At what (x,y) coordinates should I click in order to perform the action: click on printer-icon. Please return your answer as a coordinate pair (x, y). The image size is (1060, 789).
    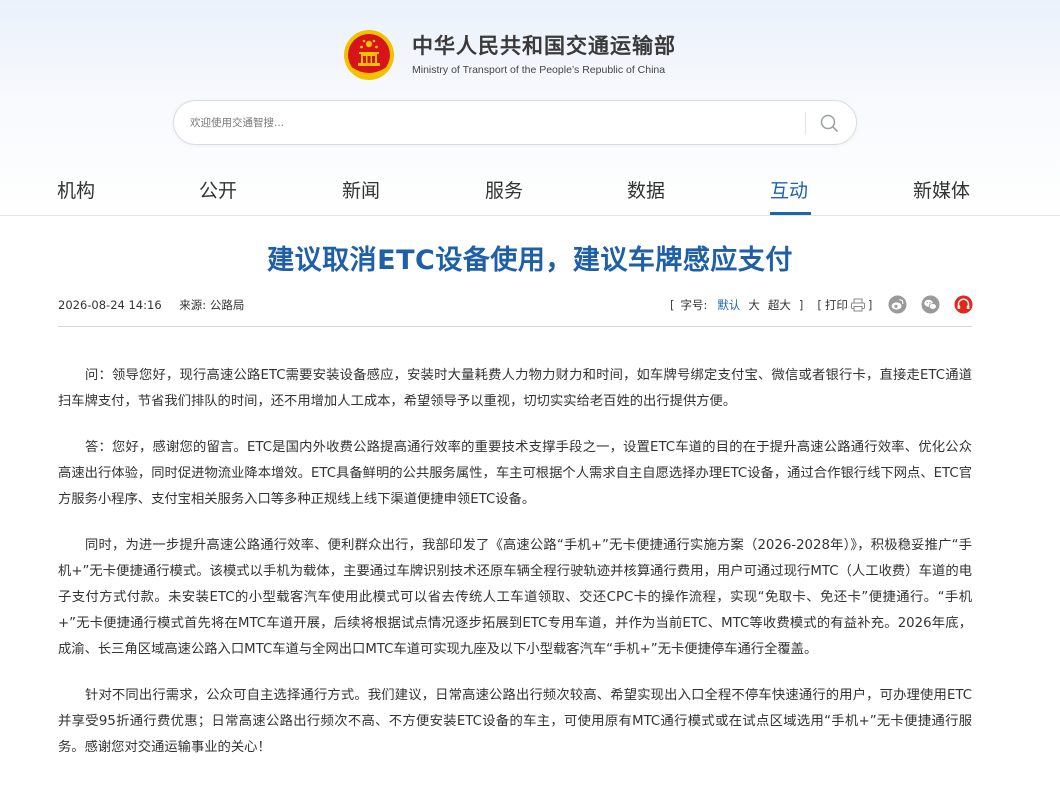
    Looking at the image, I should click on (857, 305).